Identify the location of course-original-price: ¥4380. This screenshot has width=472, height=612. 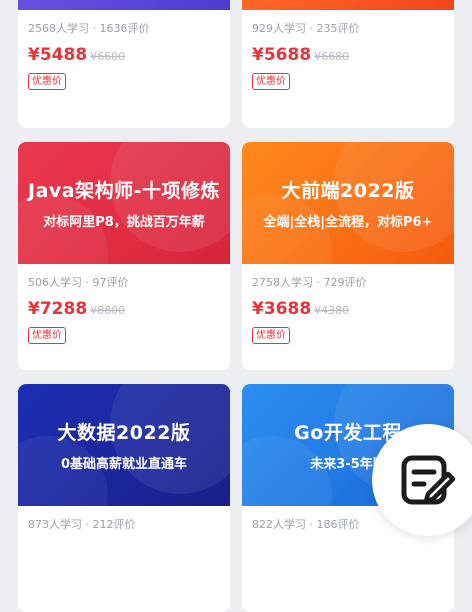
(332, 310).